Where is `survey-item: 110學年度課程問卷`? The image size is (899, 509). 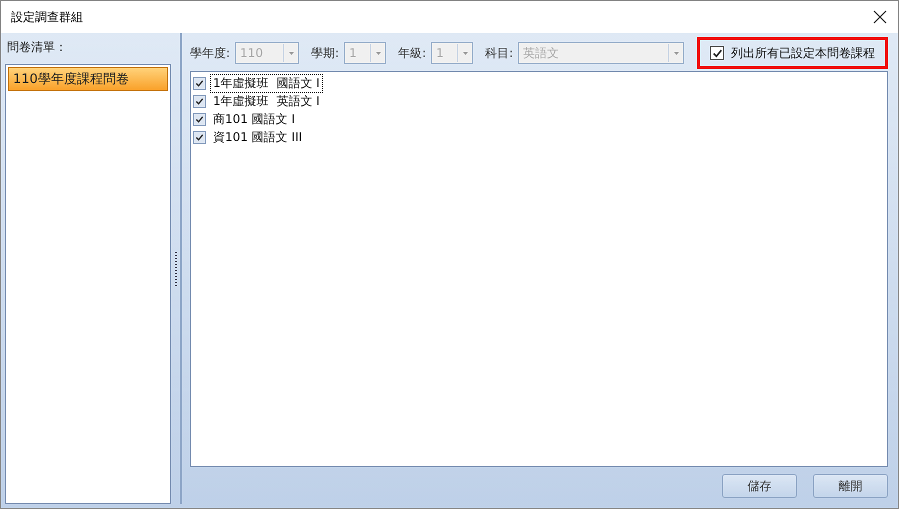 survey-item: 110學年度課程問卷 is located at coordinates (88, 79).